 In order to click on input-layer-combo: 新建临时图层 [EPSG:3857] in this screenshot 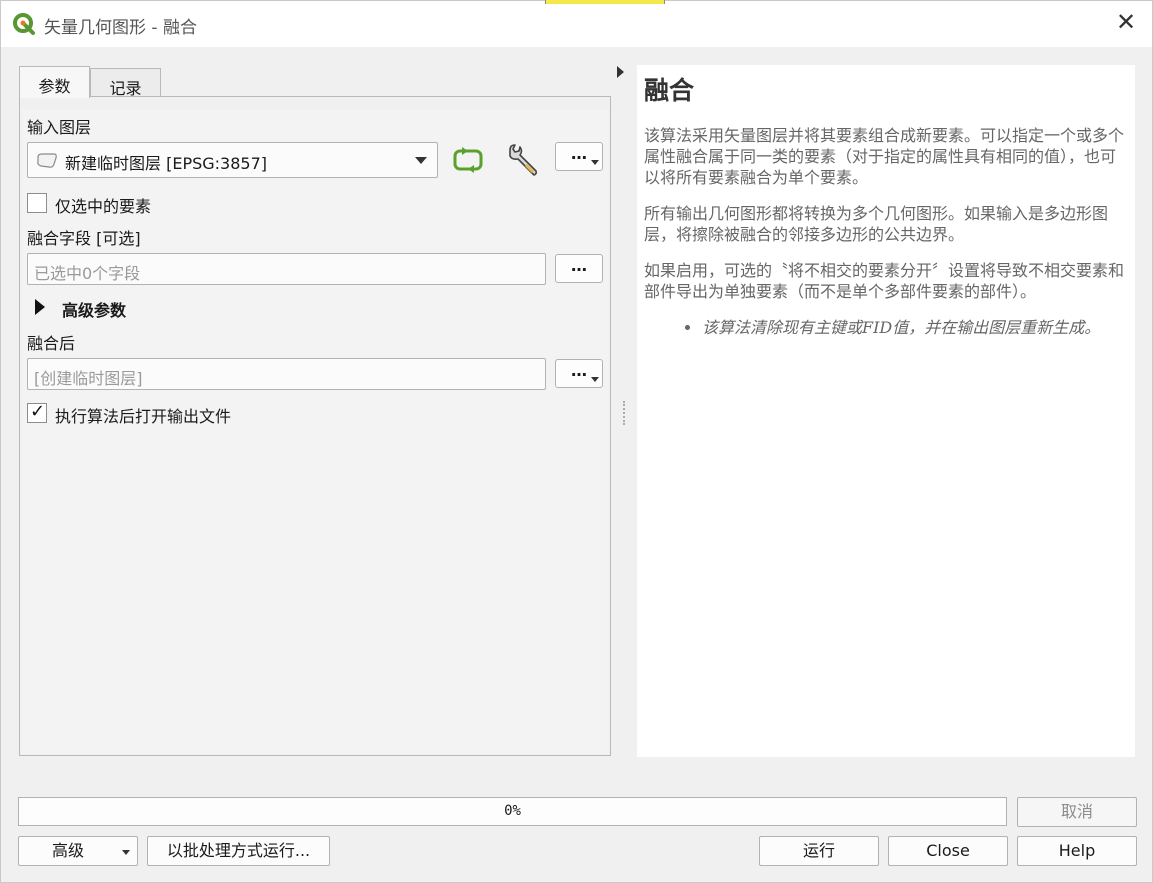, I will do `click(232, 160)`.